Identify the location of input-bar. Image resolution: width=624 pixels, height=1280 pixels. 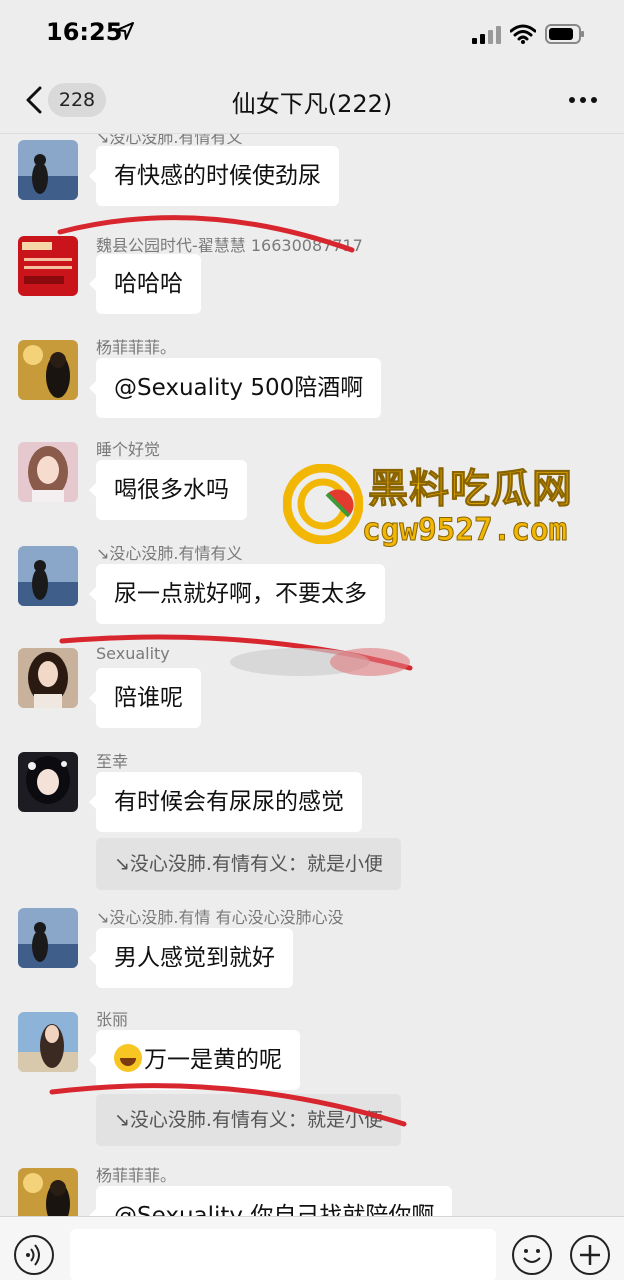
(312, 1248).